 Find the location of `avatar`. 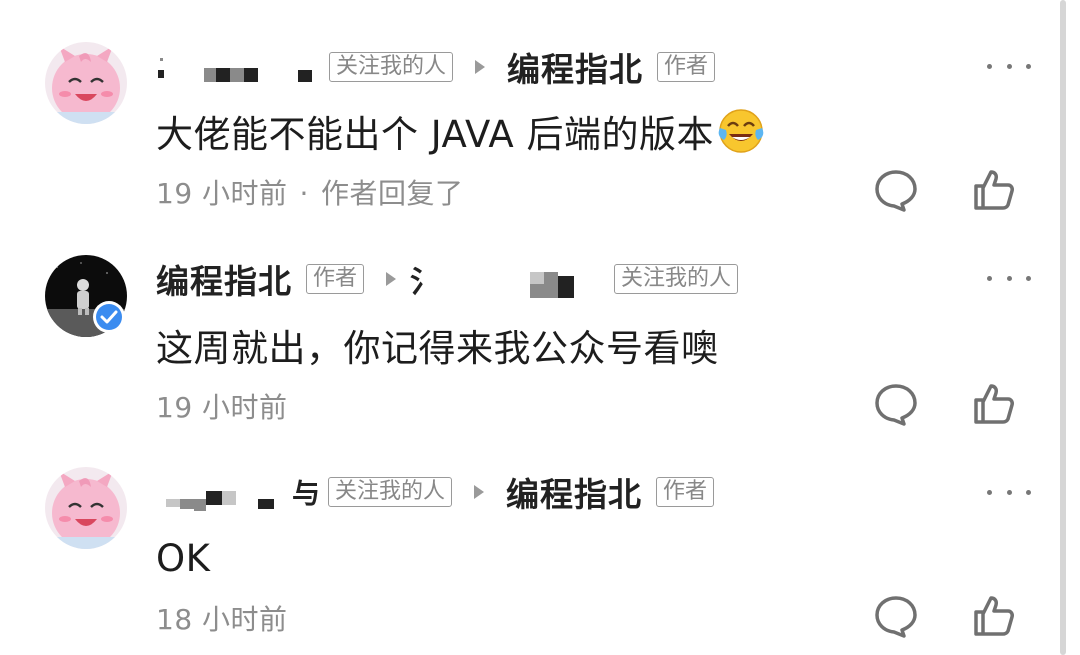

avatar is located at coordinates (86, 508).